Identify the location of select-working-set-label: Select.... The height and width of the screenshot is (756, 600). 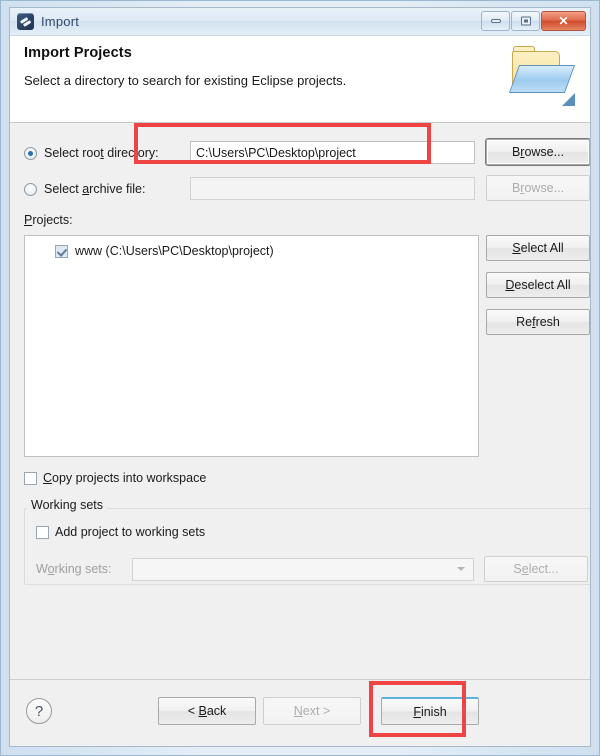
(536, 569).